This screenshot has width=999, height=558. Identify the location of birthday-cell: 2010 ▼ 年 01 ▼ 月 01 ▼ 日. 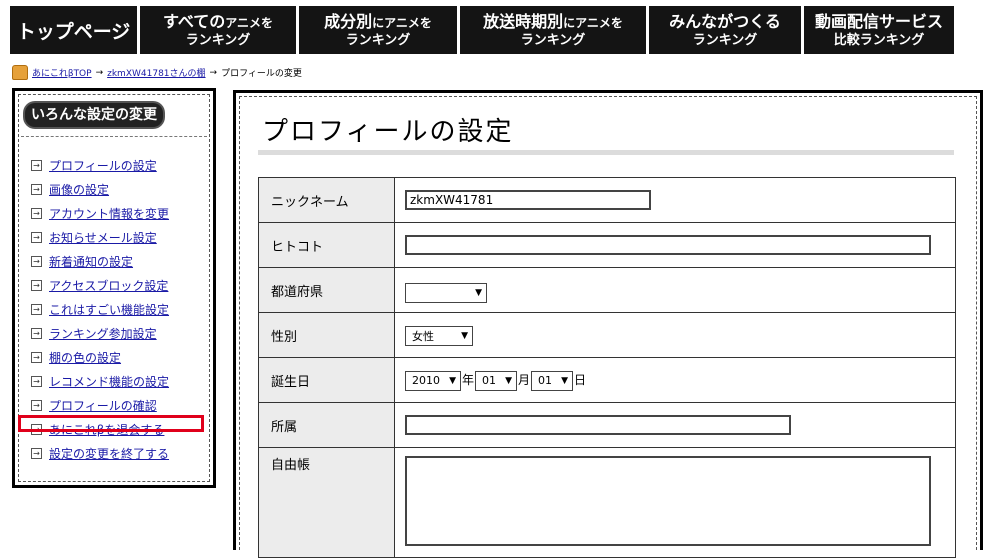
(675, 380).